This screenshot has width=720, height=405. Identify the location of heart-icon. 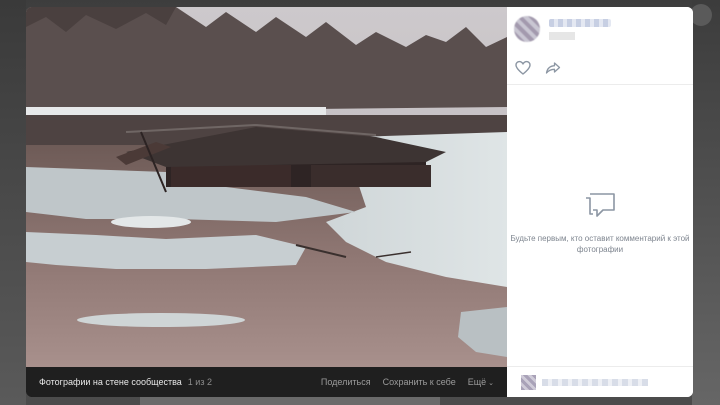
(523, 68).